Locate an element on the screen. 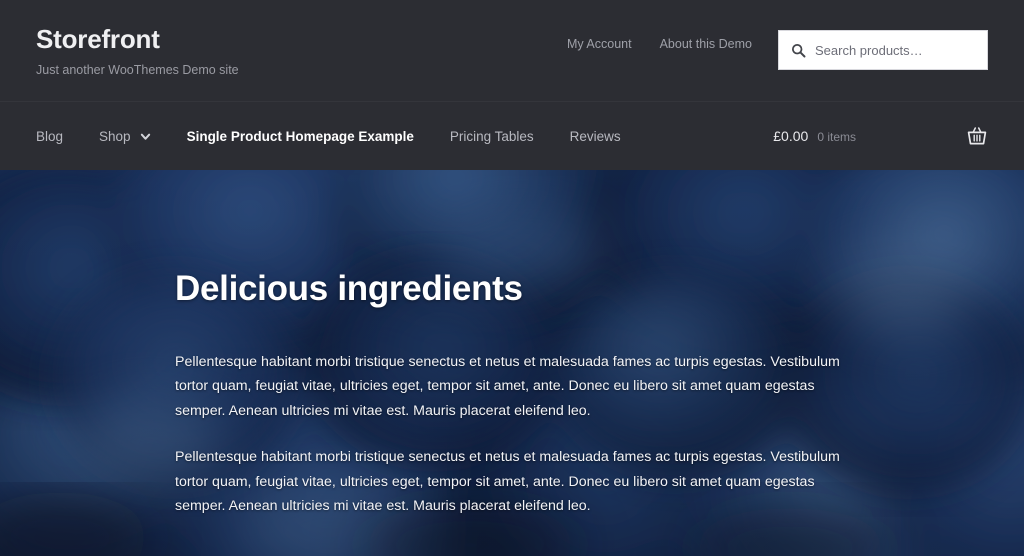 This screenshot has width=1024, height=556. product-search-form is located at coordinates (883, 50).